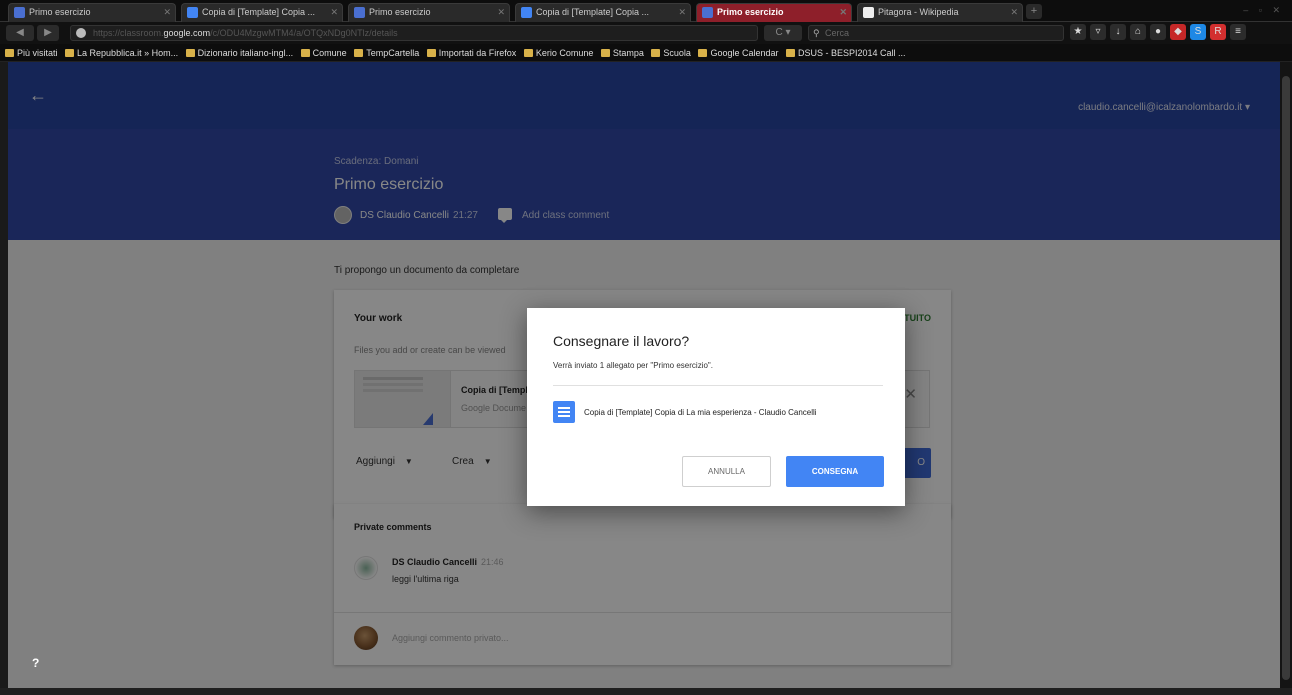 The image size is (1292, 695). What do you see at coordinates (1034, 11) in the screenshot?
I see `new-tab-button: +` at bounding box center [1034, 11].